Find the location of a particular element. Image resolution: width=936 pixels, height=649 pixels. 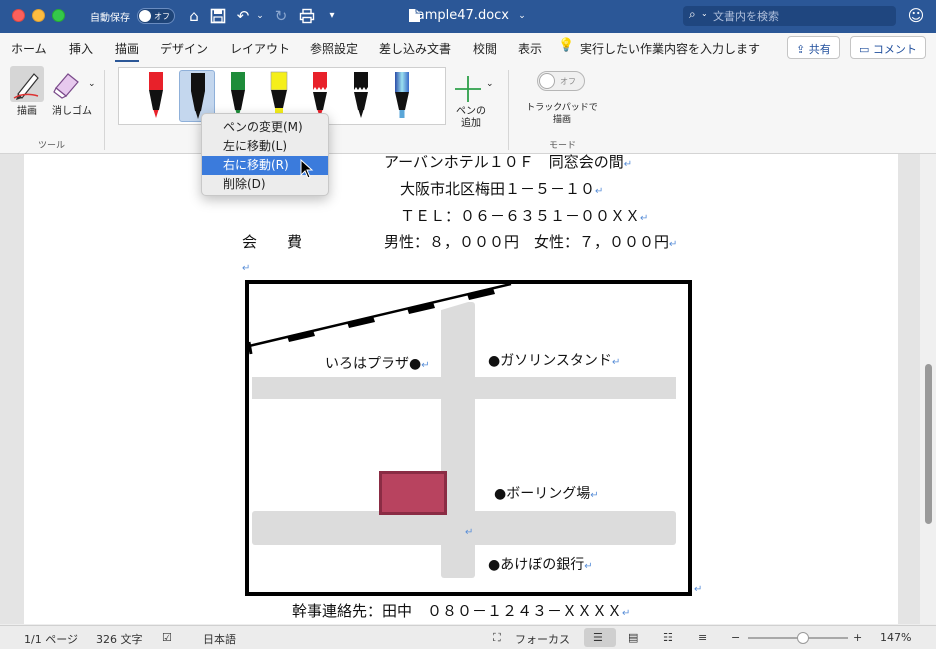

word-count: 326 文字 is located at coordinates (119, 639).